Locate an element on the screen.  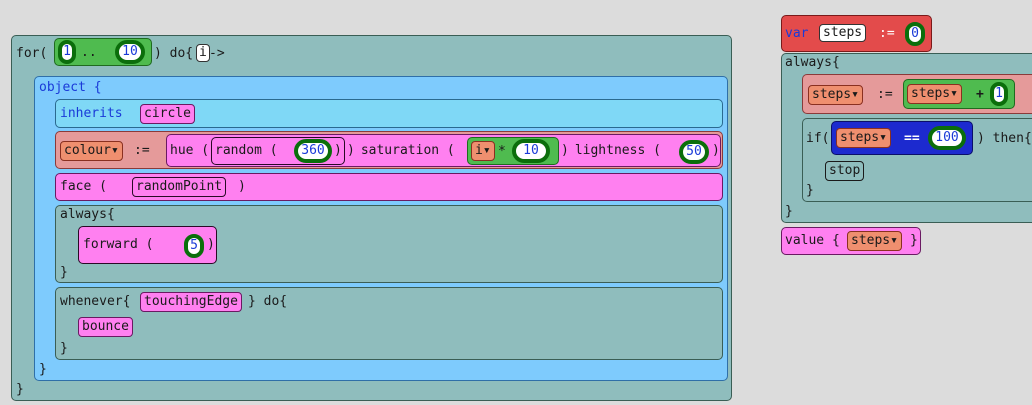
whenever-keyword: whenever{ is located at coordinates (95, 301).